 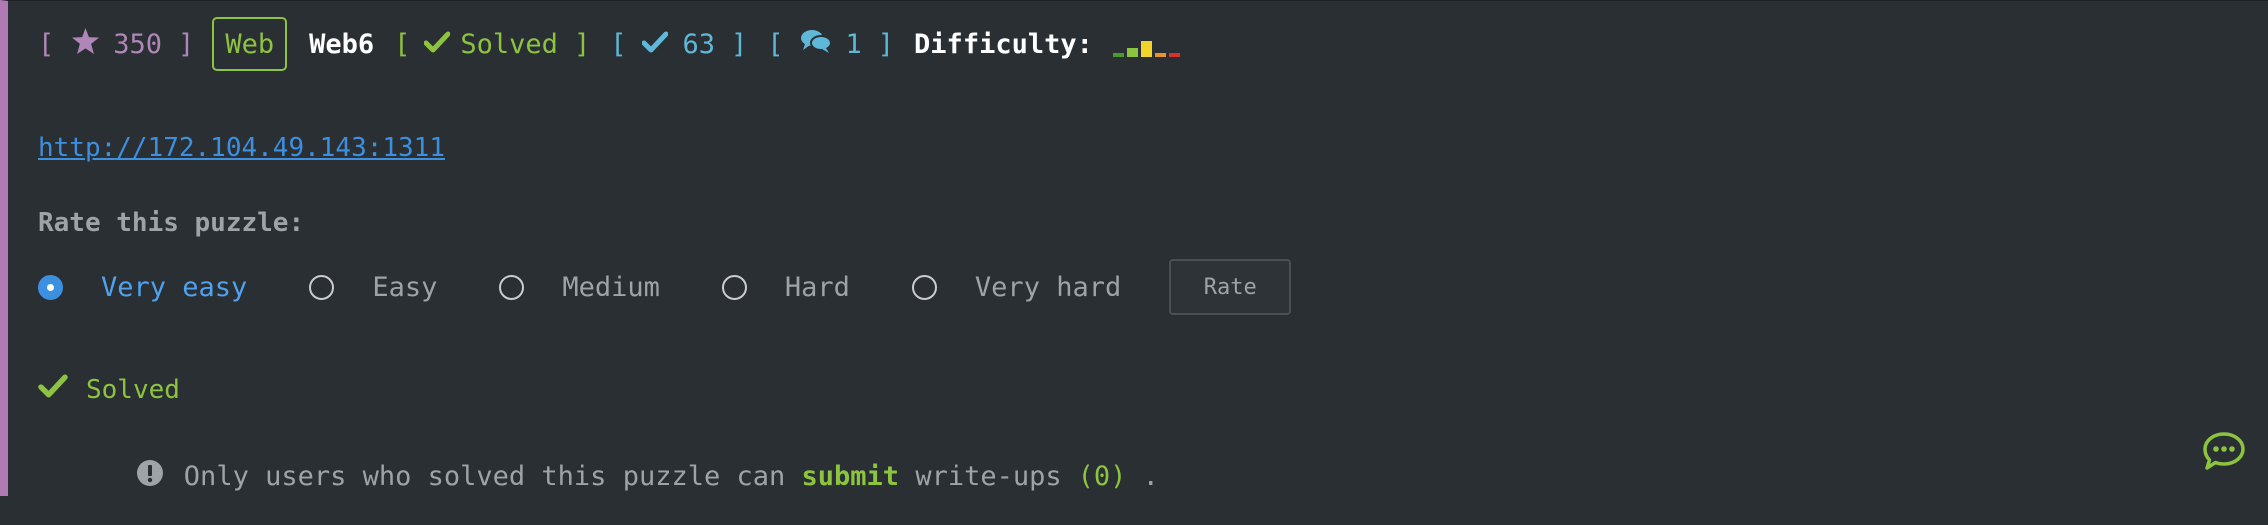 What do you see at coordinates (886, 44) in the screenshot?
I see `comments-bracket-close: ]` at bounding box center [886, 44].